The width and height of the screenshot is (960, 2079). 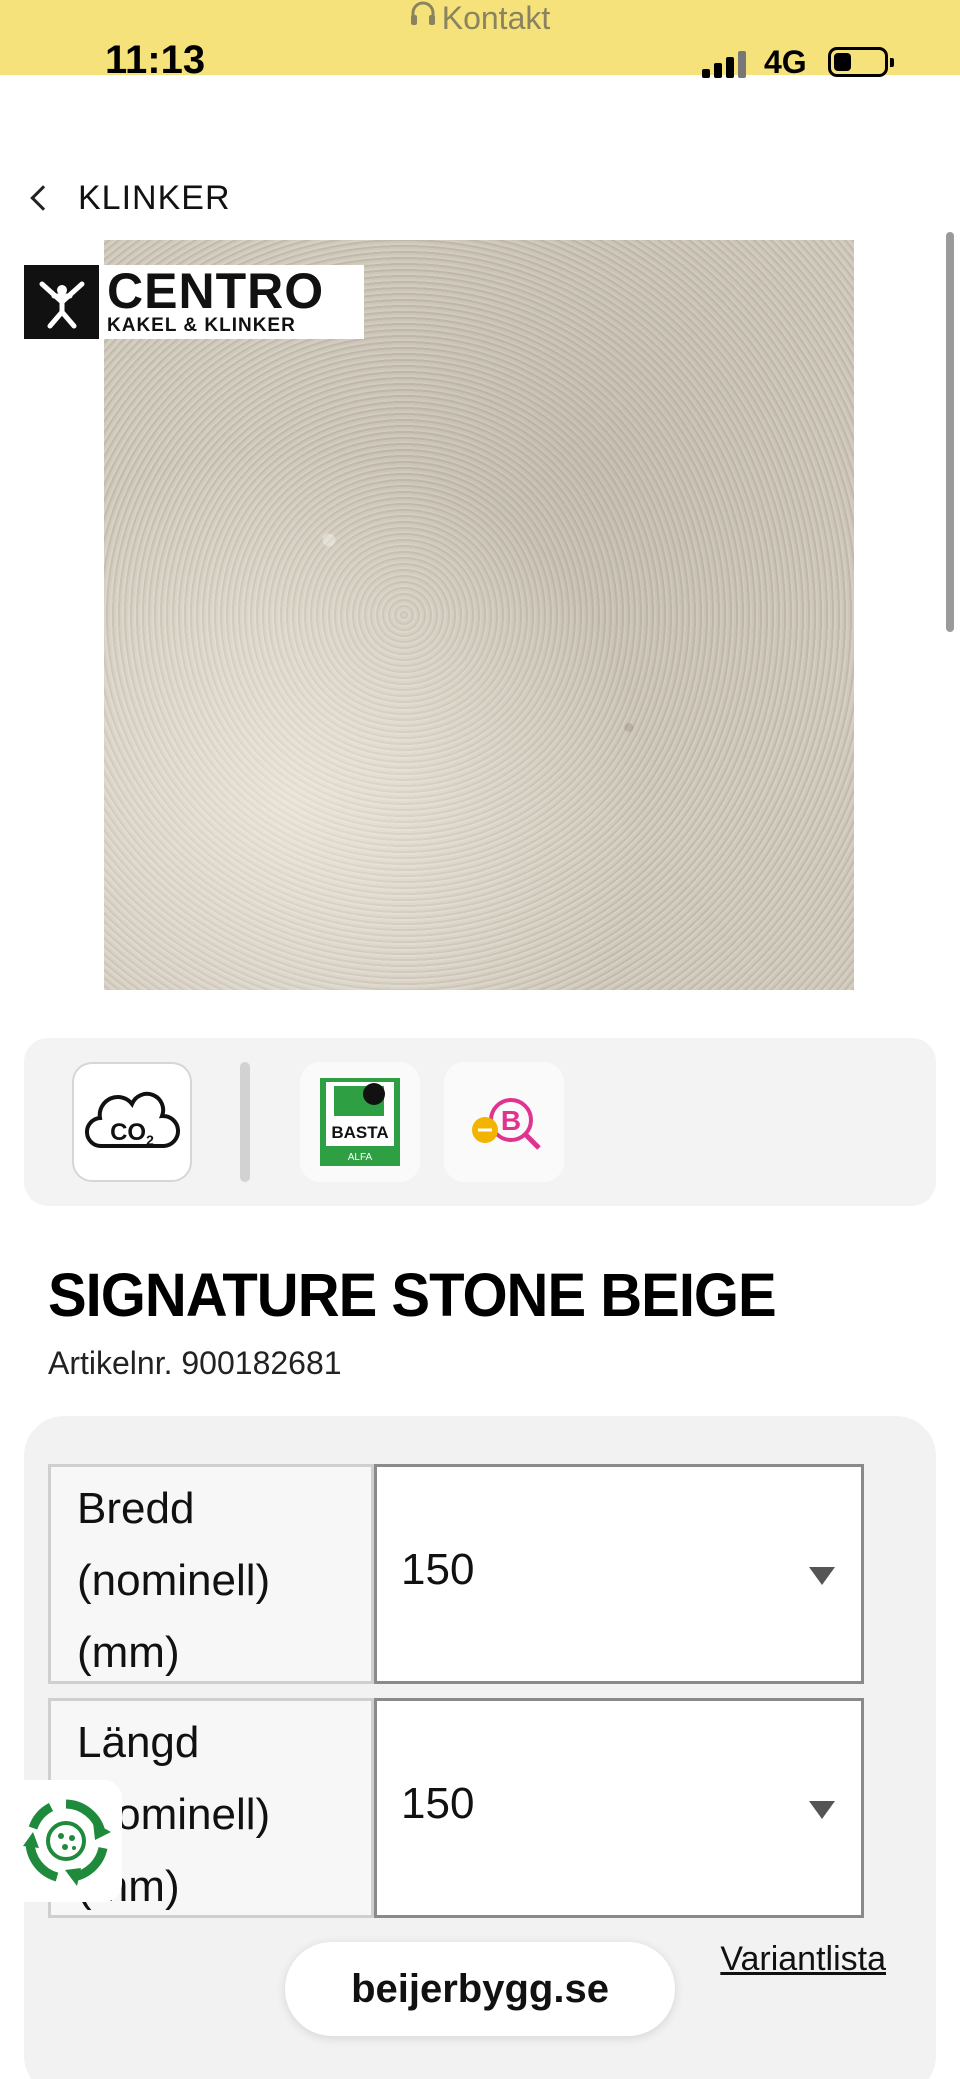 I want to click on width-select: 150, so click(x=619, y=1574).